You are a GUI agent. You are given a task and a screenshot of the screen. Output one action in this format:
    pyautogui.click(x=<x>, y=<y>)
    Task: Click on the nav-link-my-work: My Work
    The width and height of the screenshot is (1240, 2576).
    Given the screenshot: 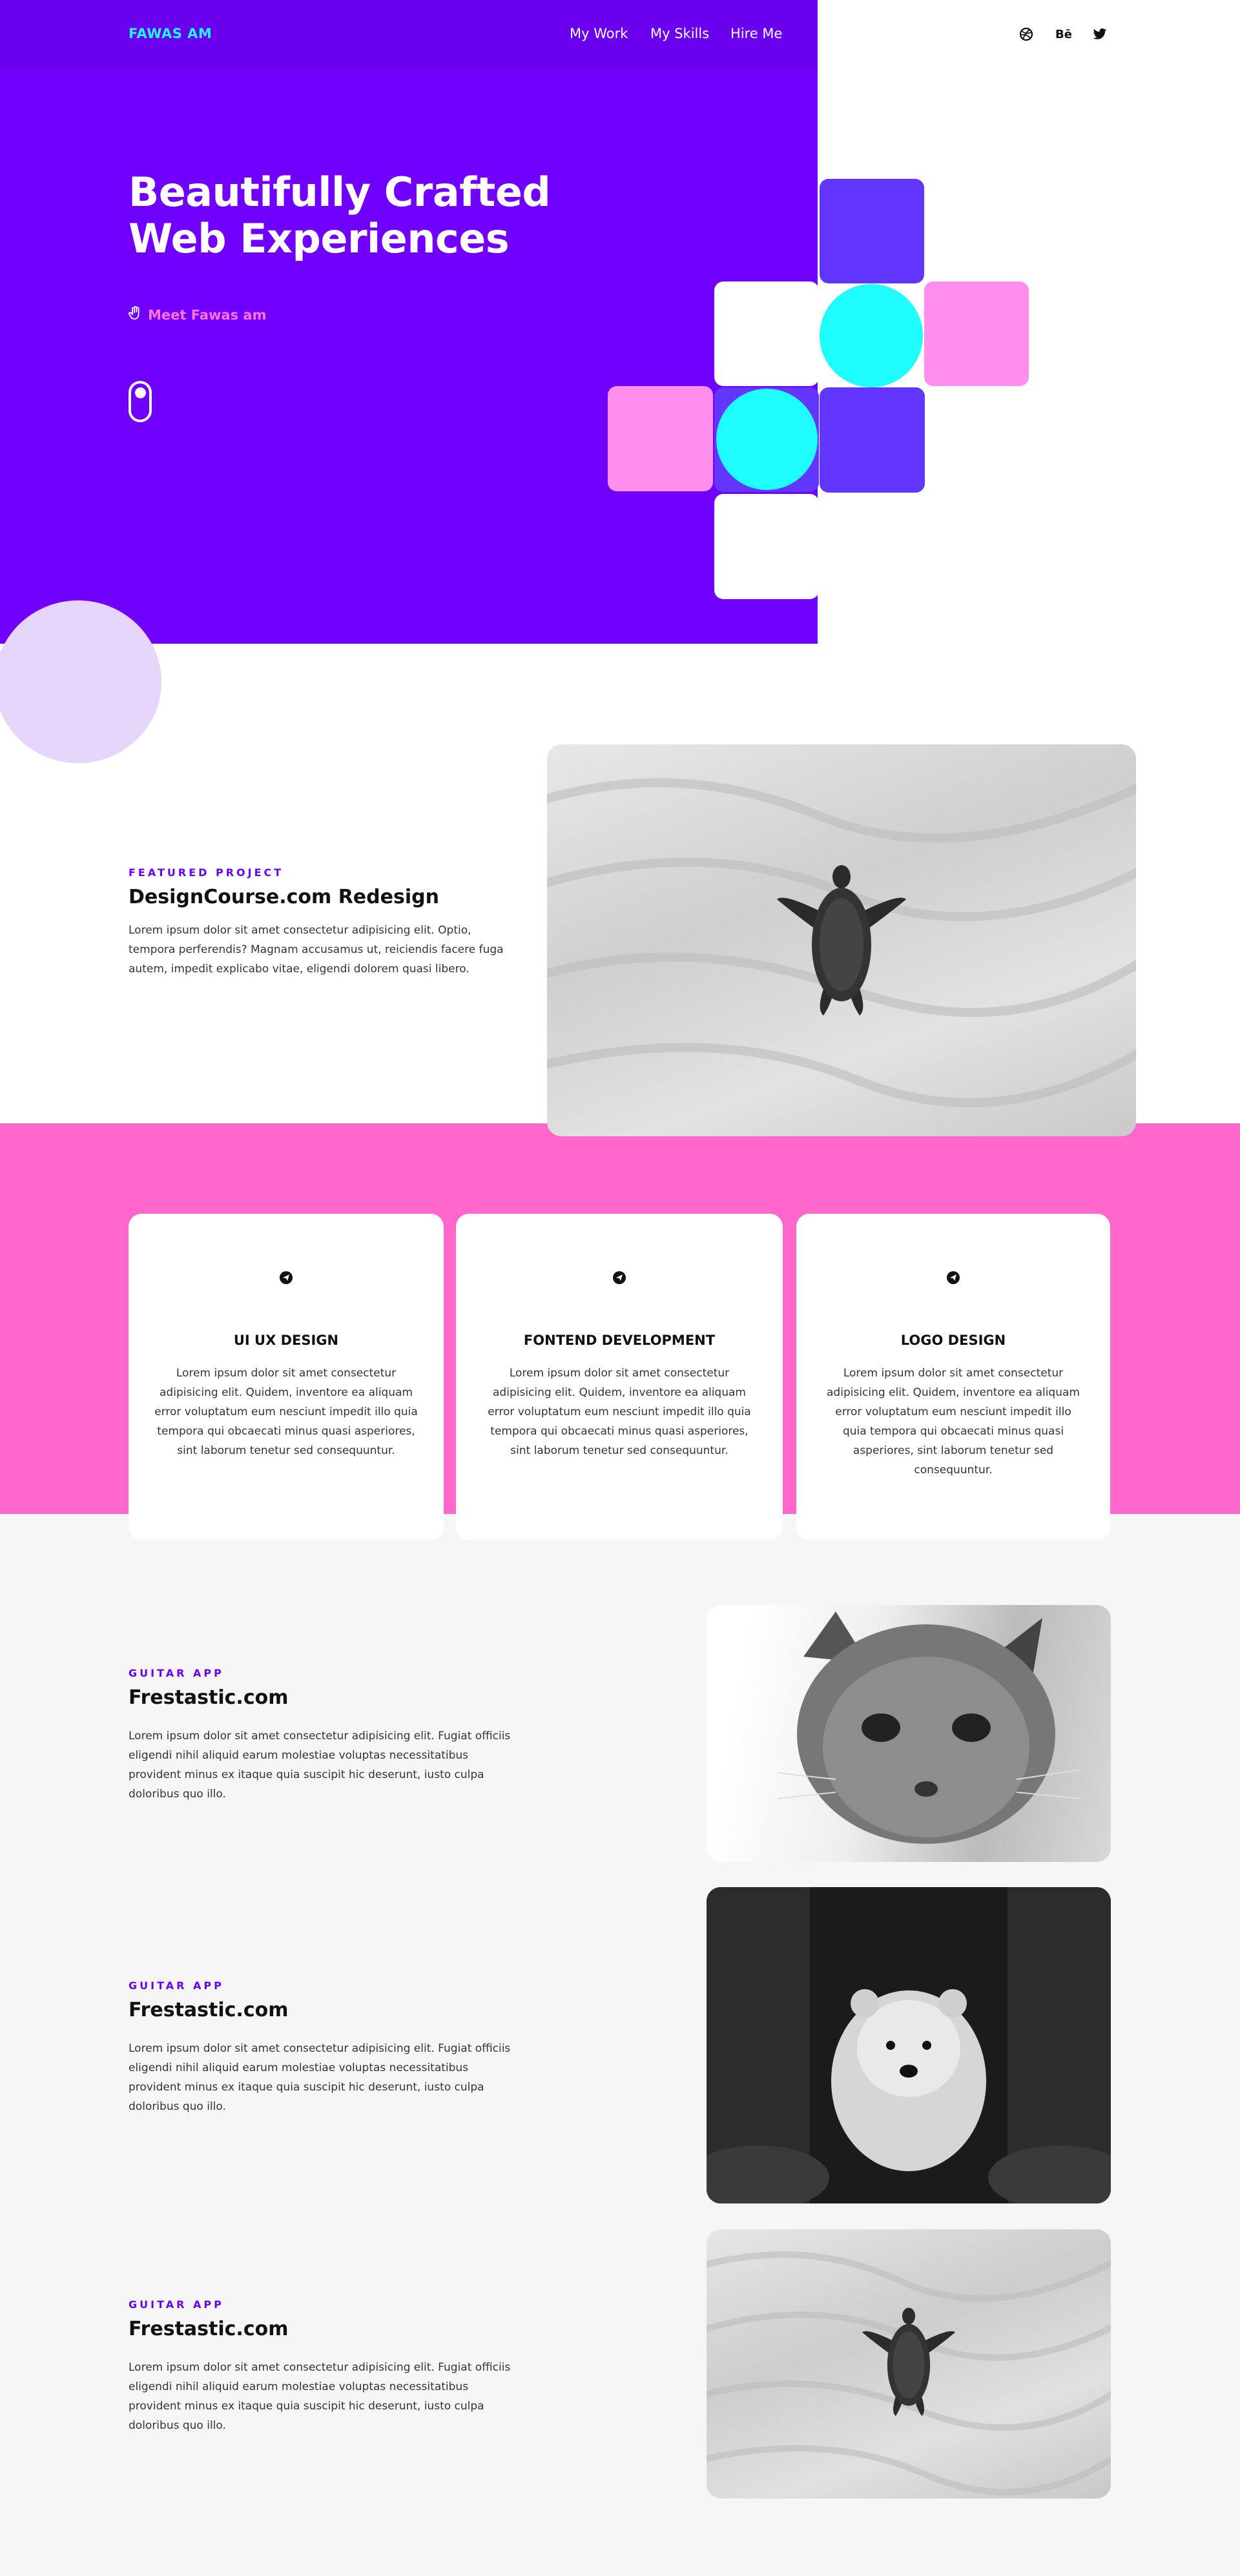 What is the action you would take?
    pyautogui.click(x=599, y=33)
    